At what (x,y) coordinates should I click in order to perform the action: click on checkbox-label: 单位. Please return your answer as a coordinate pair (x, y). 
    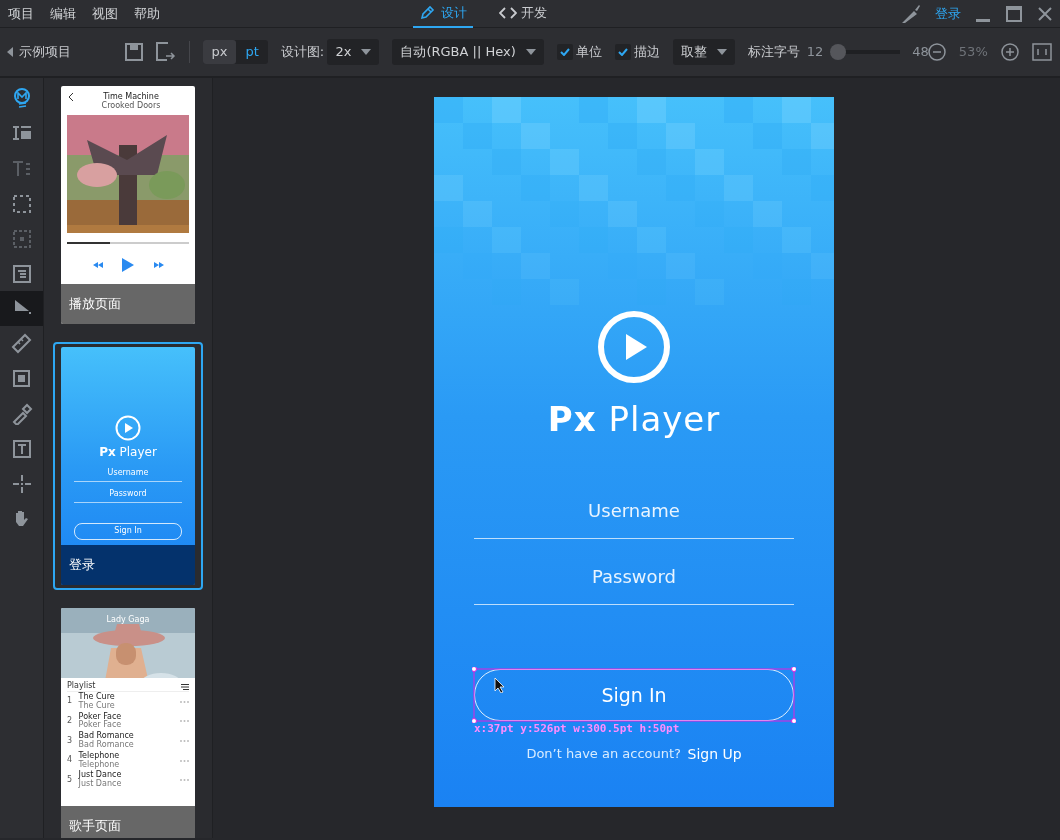
    Looking at the image, I should click on (589, 52).